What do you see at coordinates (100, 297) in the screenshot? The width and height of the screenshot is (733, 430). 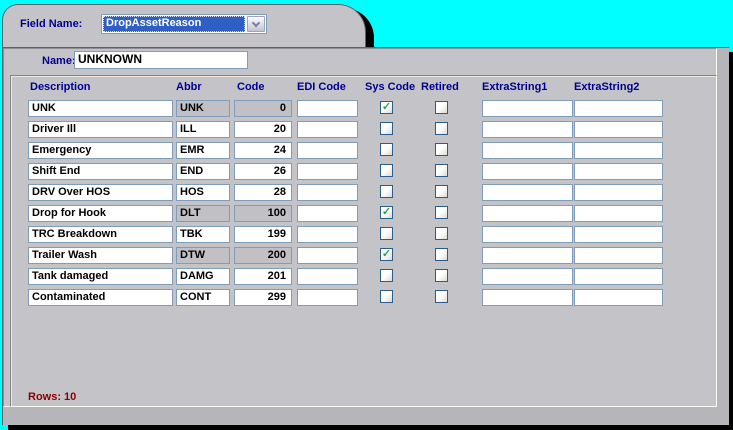 I see `description-input: Contaminated` at bounding box center [100, 297].